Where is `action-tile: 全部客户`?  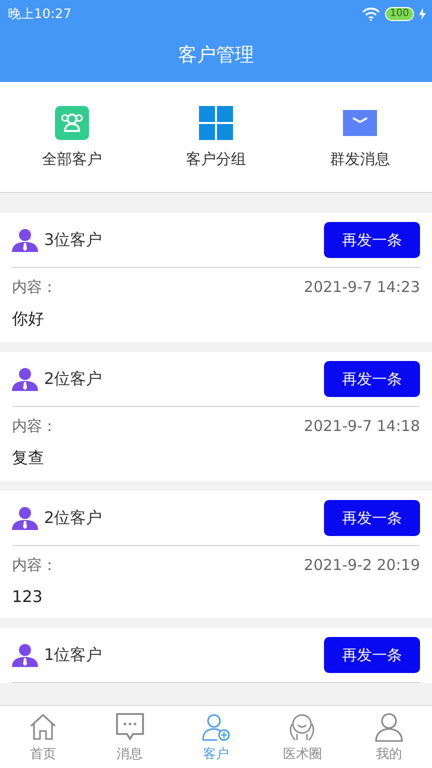 action-tile: 全部客户 is located at coordinates (72, 137).